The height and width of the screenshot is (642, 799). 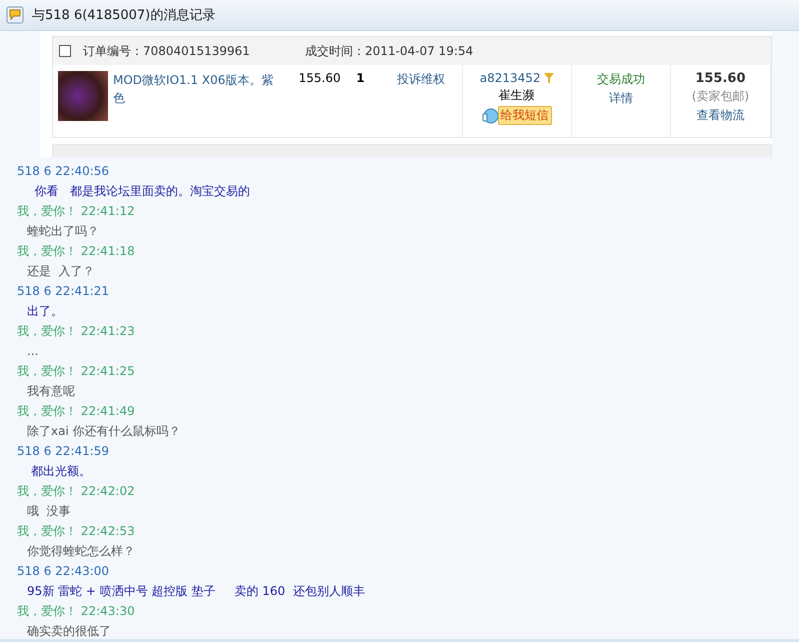 What do you see at coordinates (83, 96) in the screenshot?
I see `photo-placeholder` at bounding box center [83, 96].